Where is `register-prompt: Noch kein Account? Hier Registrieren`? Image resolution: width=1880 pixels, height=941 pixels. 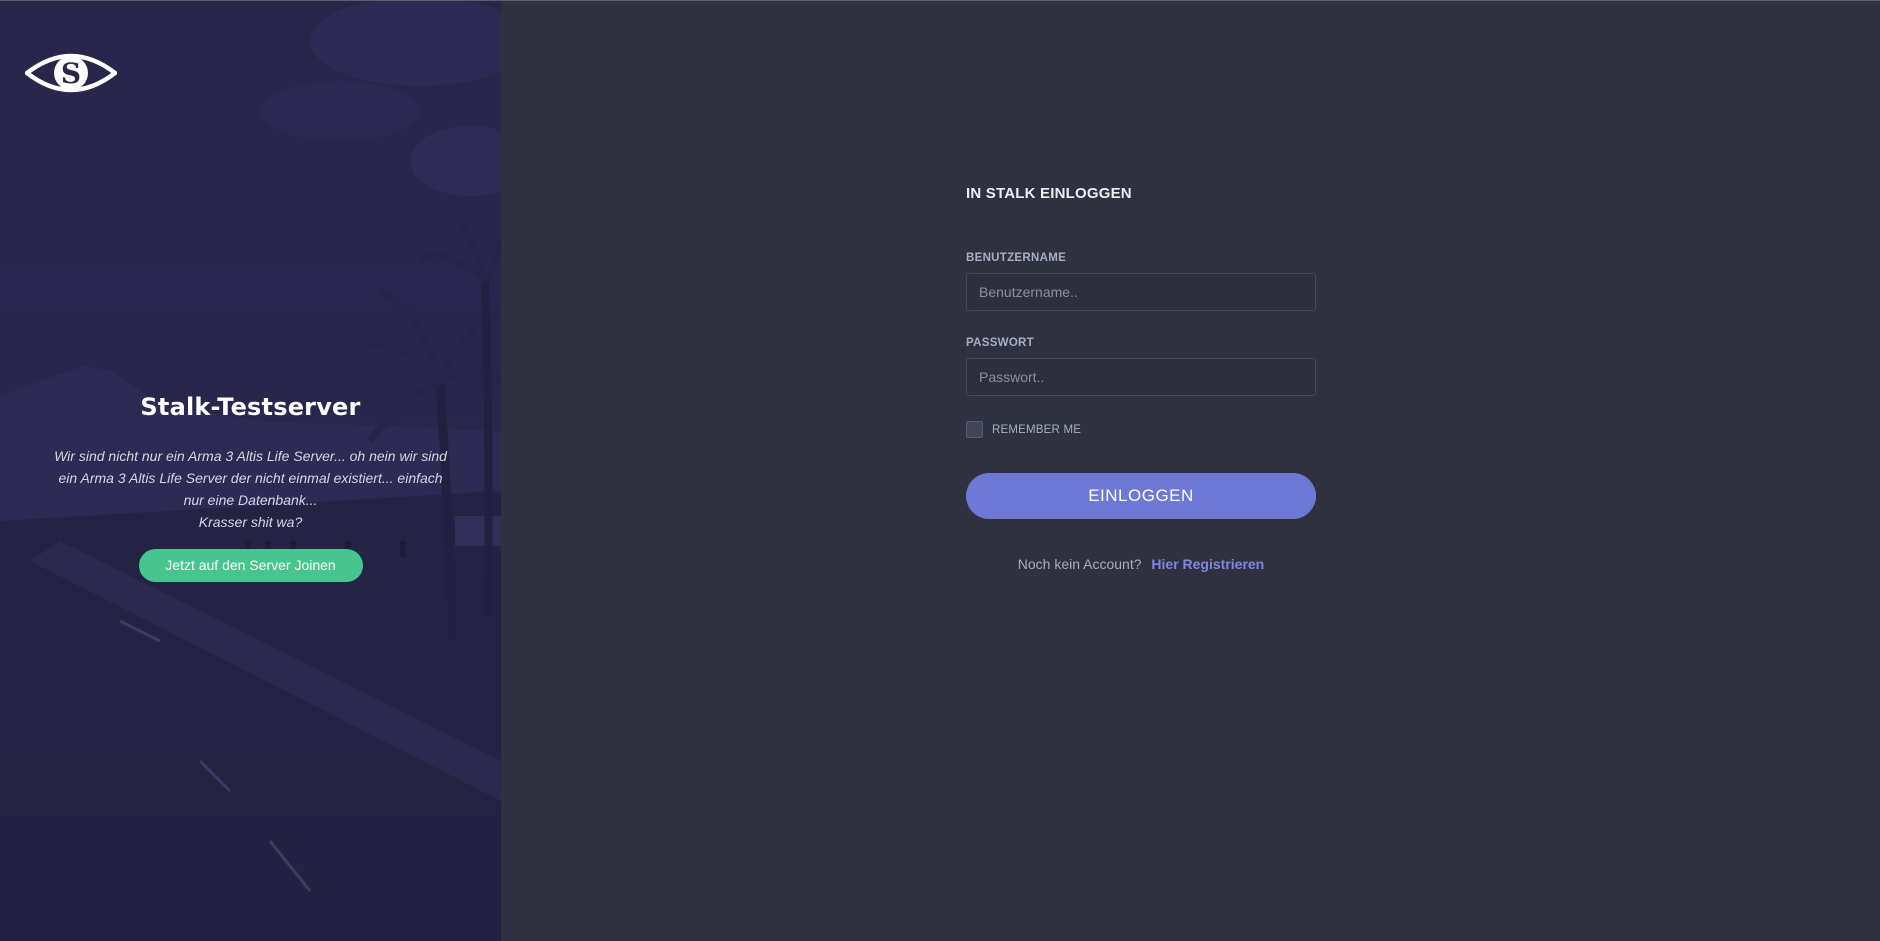 register-prompt: Noch kein Account? Hier Registrieren is located at coordinates (1141, 564).